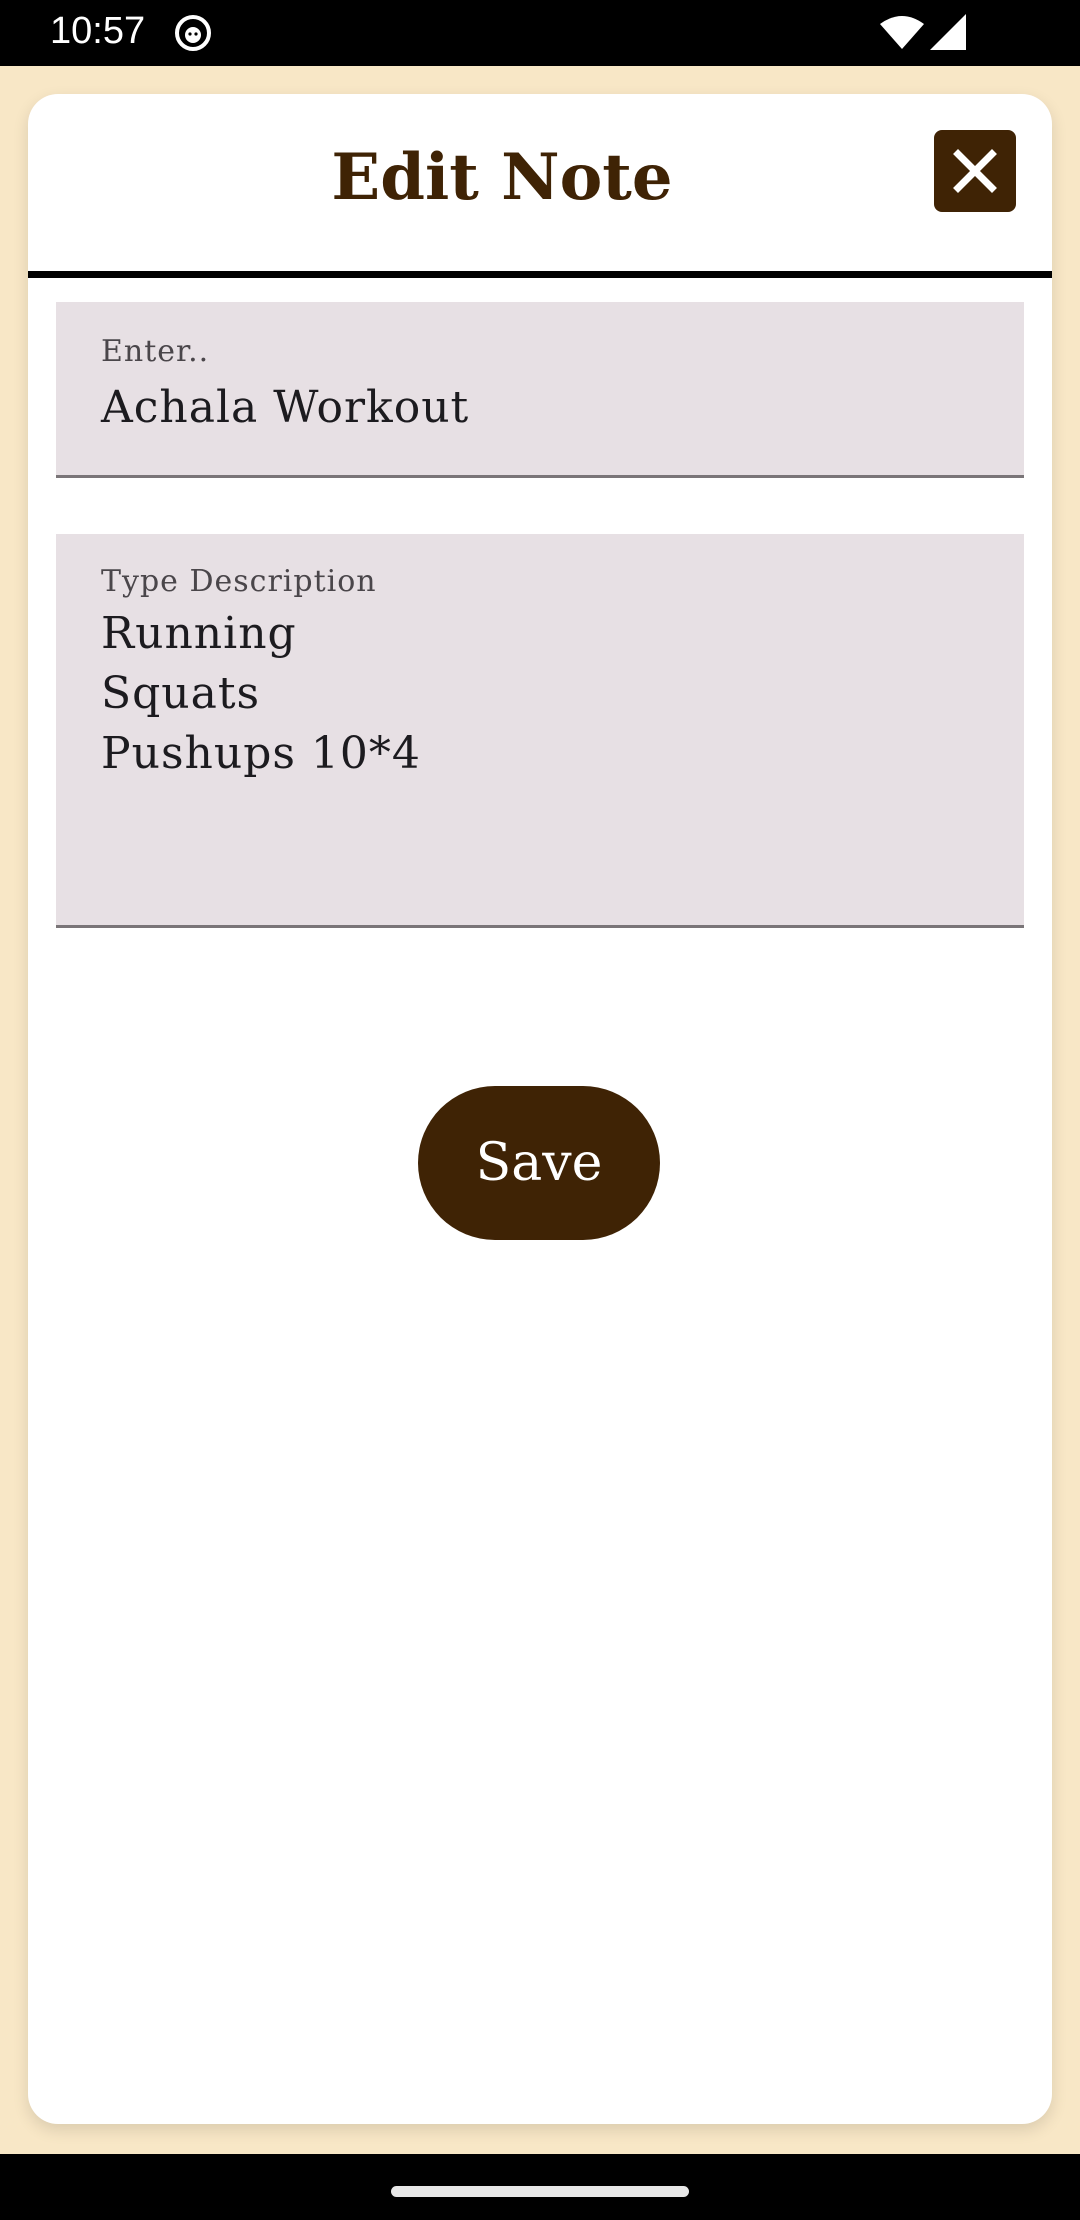 This screenshot has width=1080, height=2220. Describe the element at coordinates (540, 33) in the screenshot. I see `status-bar: 10:57` at that location.